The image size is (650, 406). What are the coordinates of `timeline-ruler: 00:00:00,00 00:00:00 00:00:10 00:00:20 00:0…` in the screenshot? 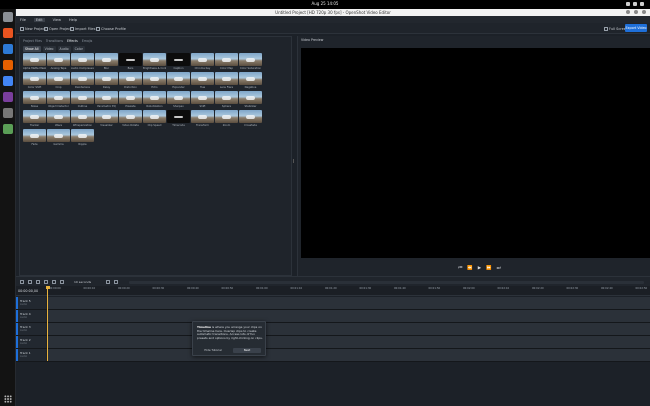 It's located at (333, 291).